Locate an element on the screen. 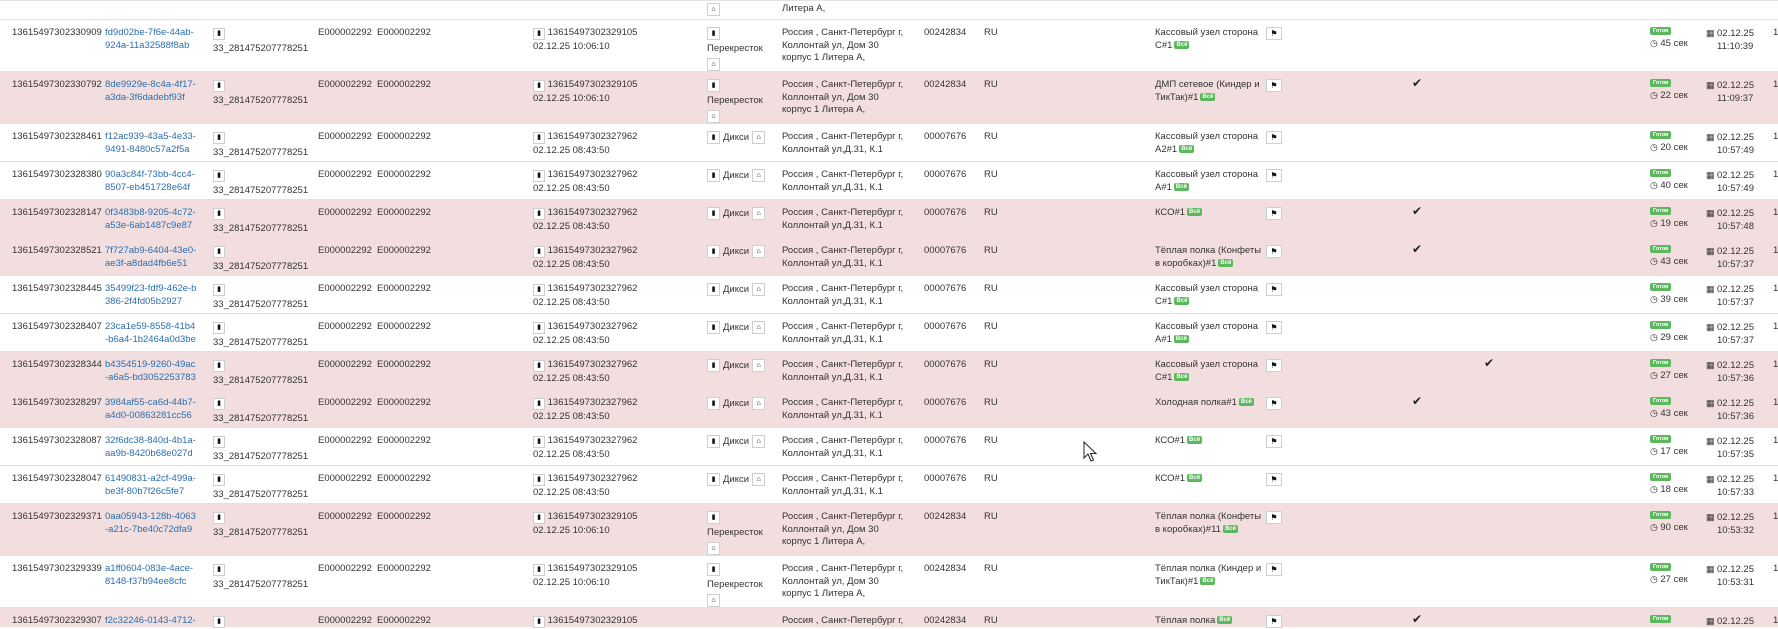 This screenshot has width=1778, height=629. record-uuid-link: 0f3483b8-9205-4c72-a53e-6ab1487c9e87 is located at coordinates (151, 219).